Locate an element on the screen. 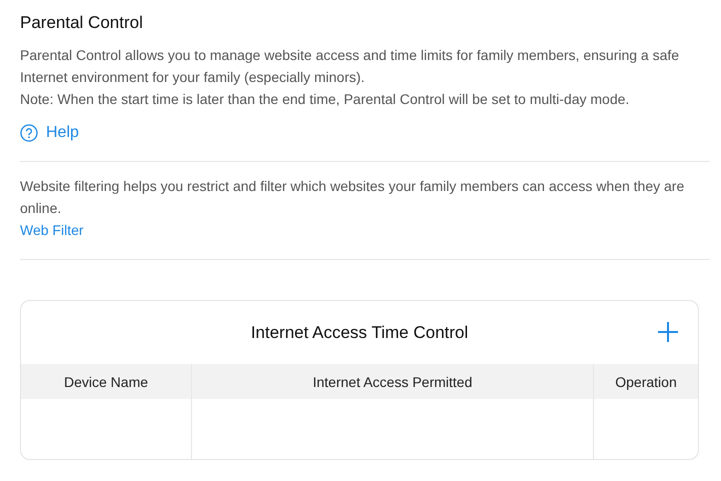 This screenshot has width=721, height=481. help-link: Help is located at coordinates (49, 133).